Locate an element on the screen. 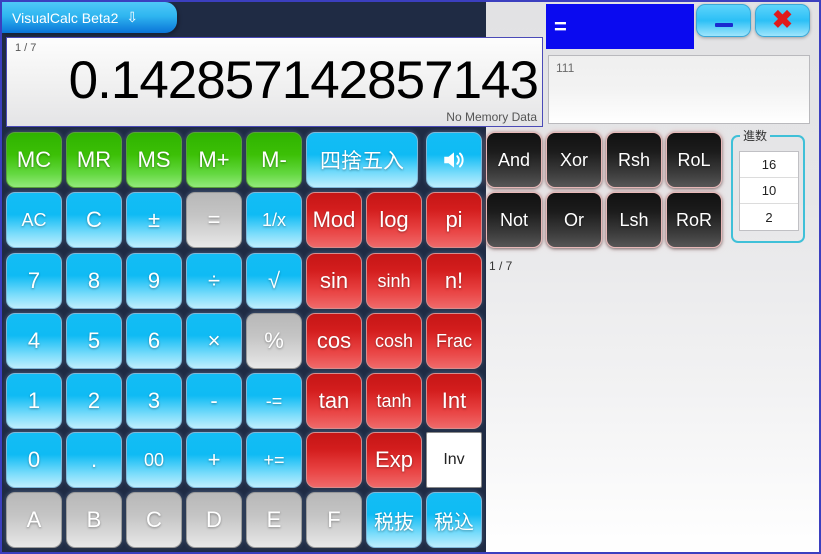 The image size is (821, 554). radix-option-10: 10 is located at coordinates (769, 191).